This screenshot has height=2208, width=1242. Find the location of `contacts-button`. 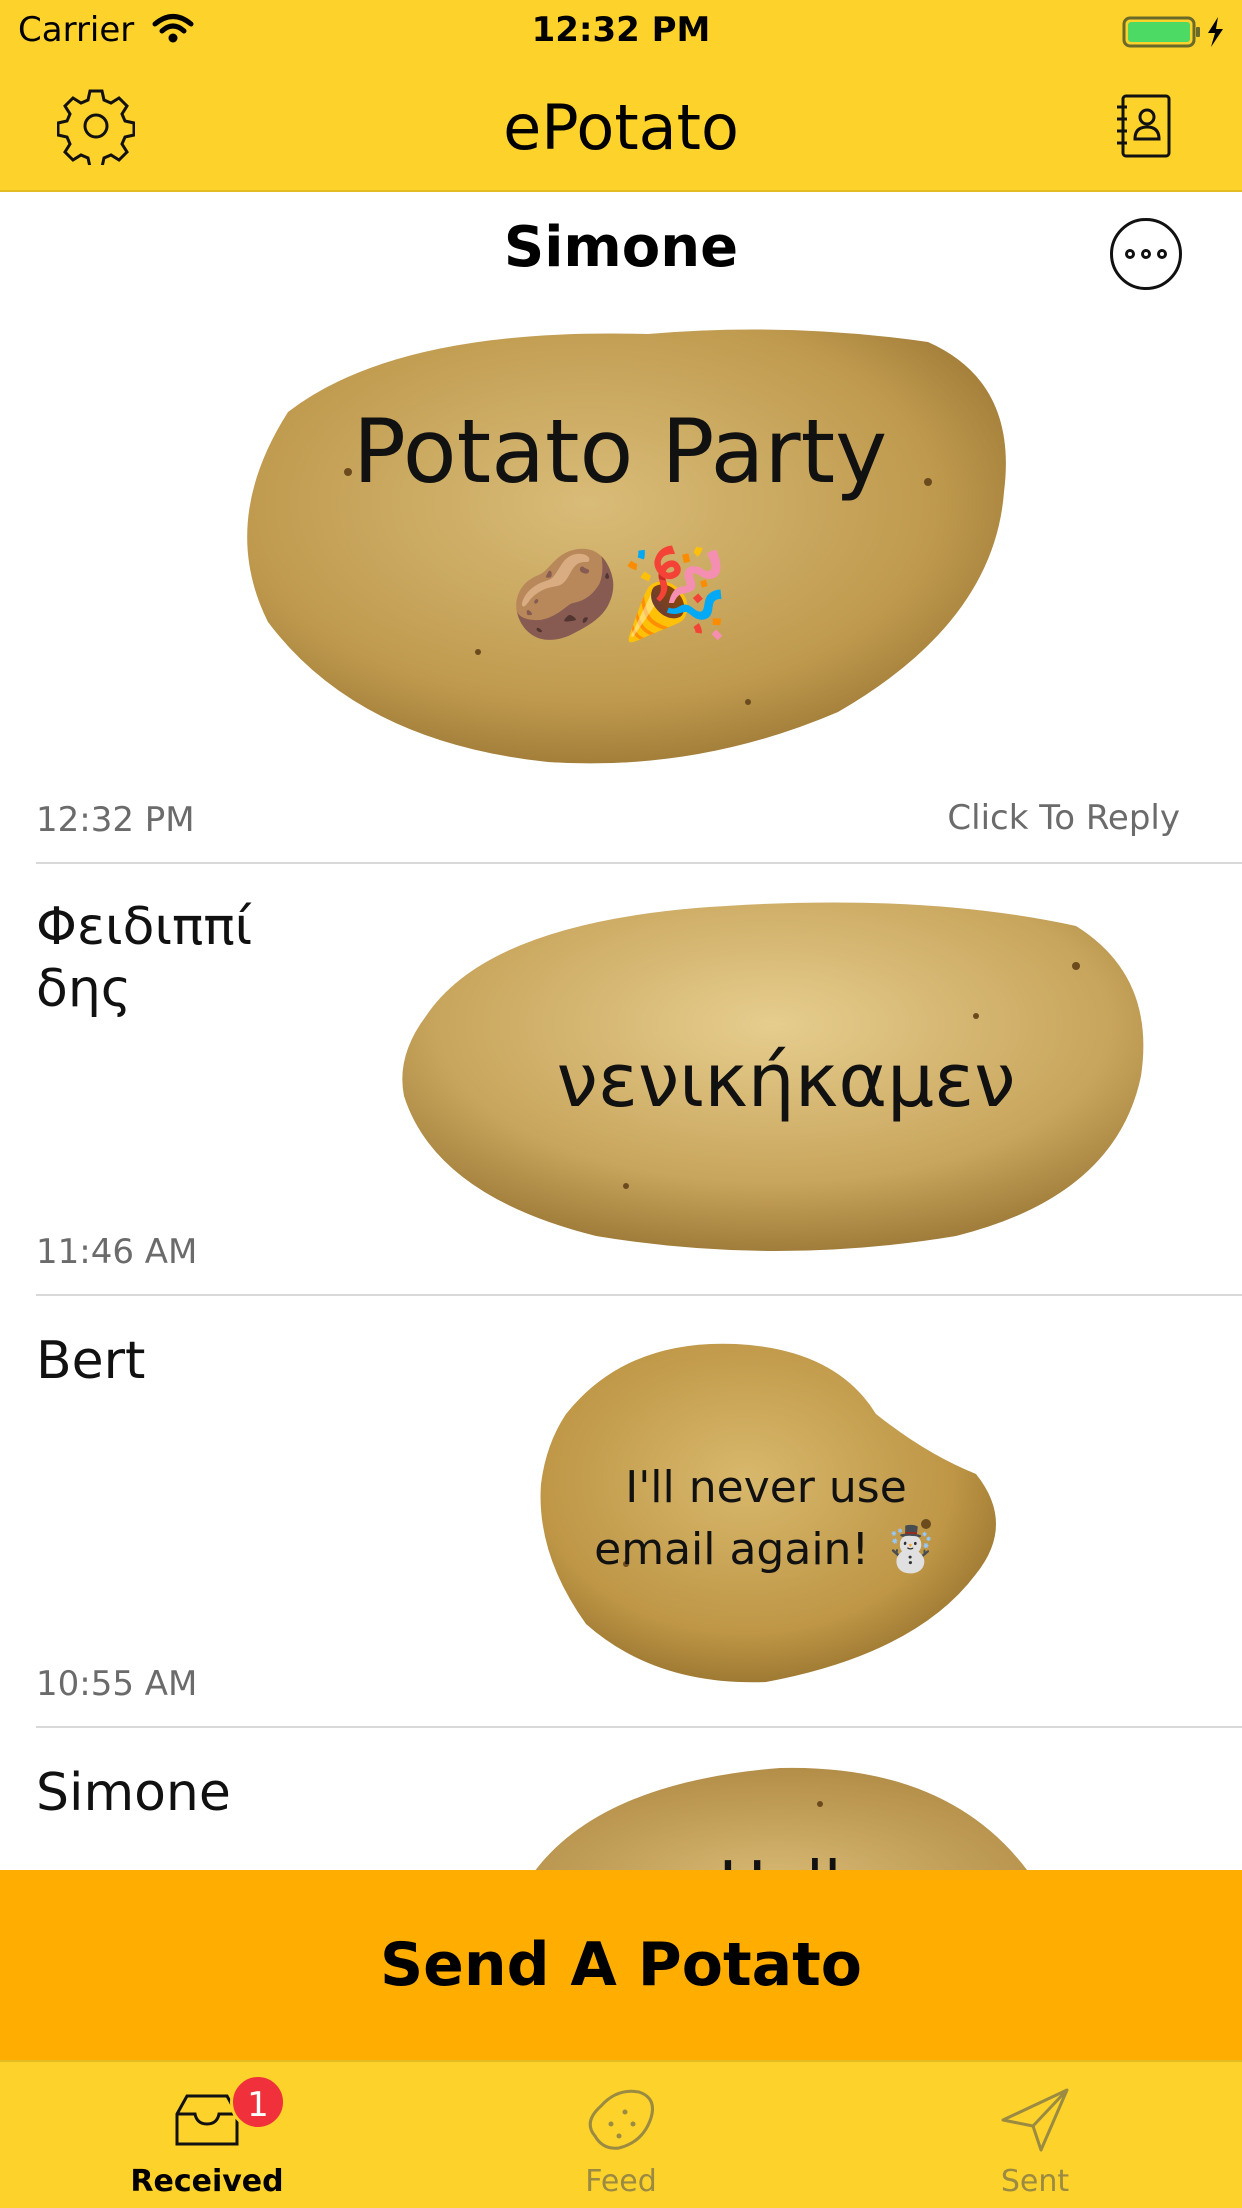

contacts-button is located at coordinates (1144, 128).